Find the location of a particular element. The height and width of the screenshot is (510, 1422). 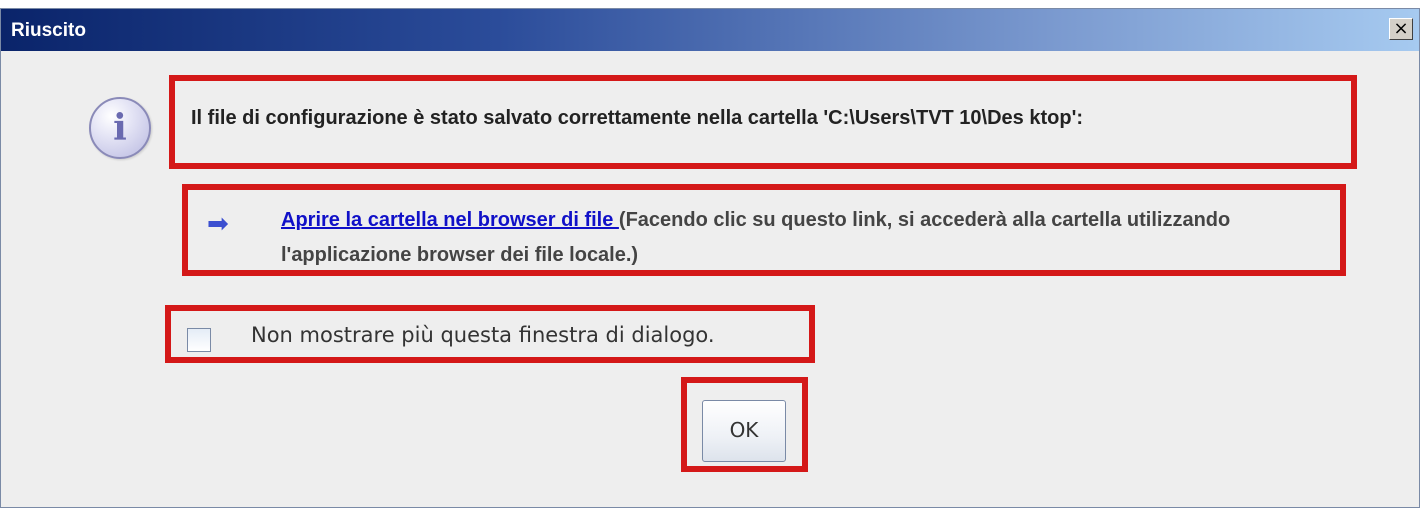

dialog-title: Riuscito is located at coordinates (48, 30).